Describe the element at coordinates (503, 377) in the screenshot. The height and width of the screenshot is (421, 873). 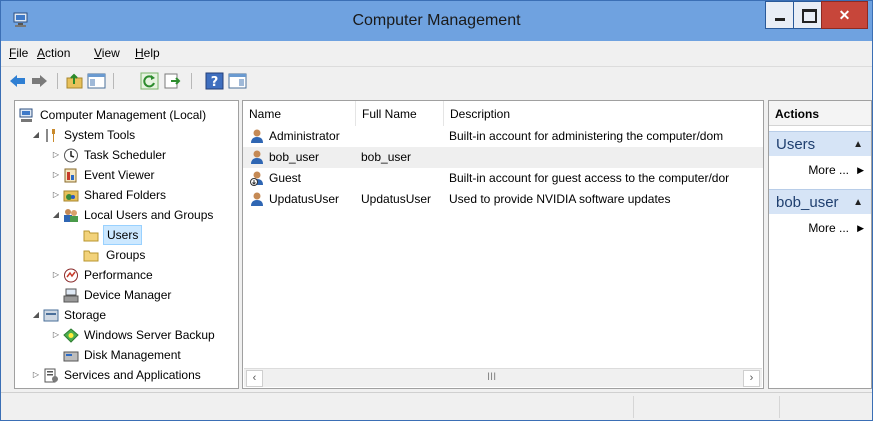
I see `horizontal-scrollbar: ‹ III ›` at that location.